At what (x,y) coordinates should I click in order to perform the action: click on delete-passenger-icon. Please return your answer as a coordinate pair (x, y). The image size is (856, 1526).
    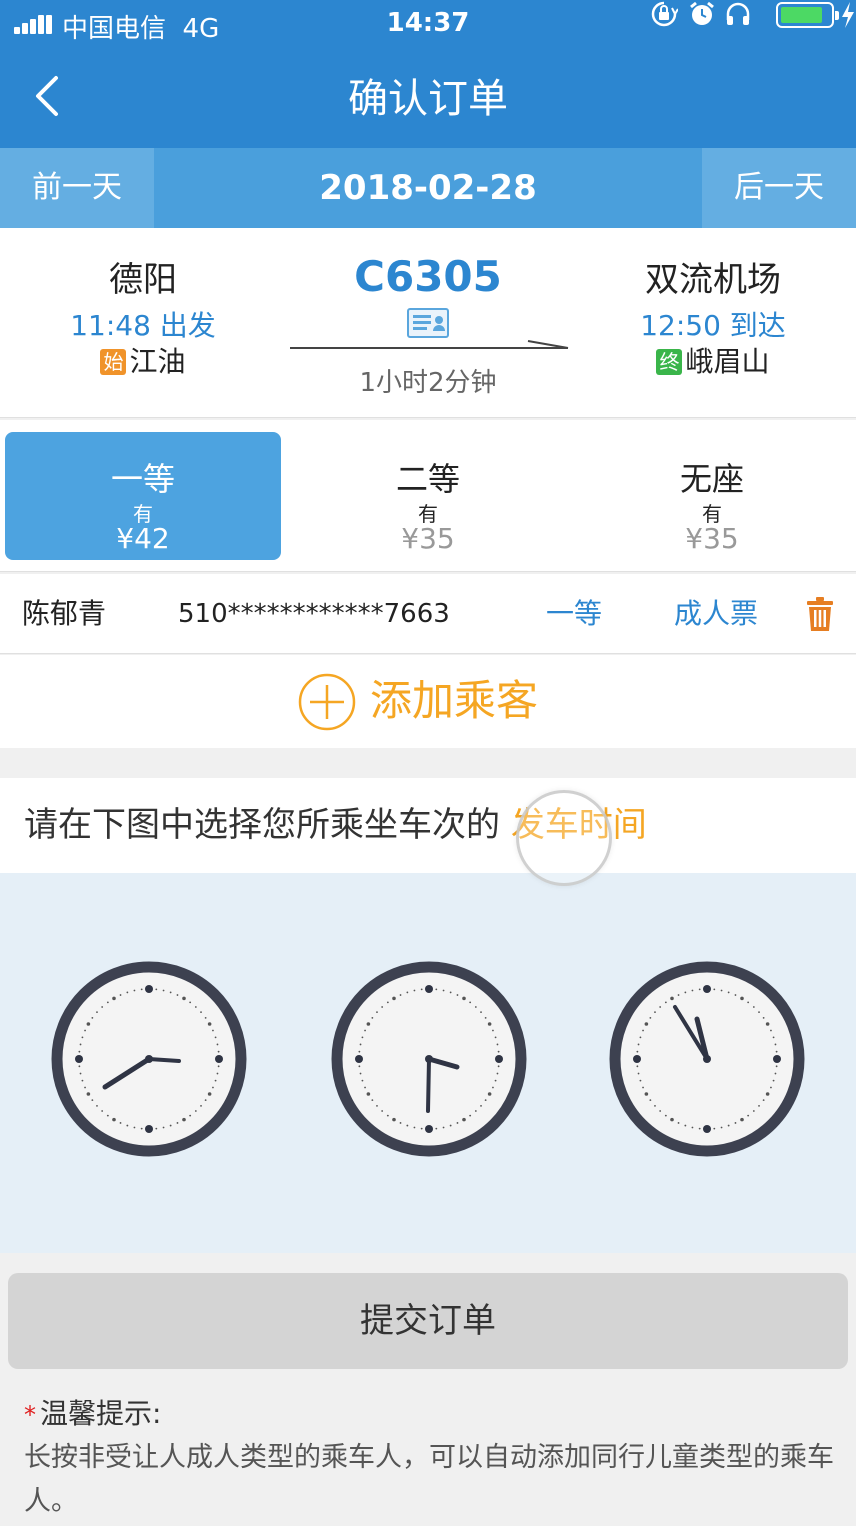
    Looking at the image, I should click on (820, 614).